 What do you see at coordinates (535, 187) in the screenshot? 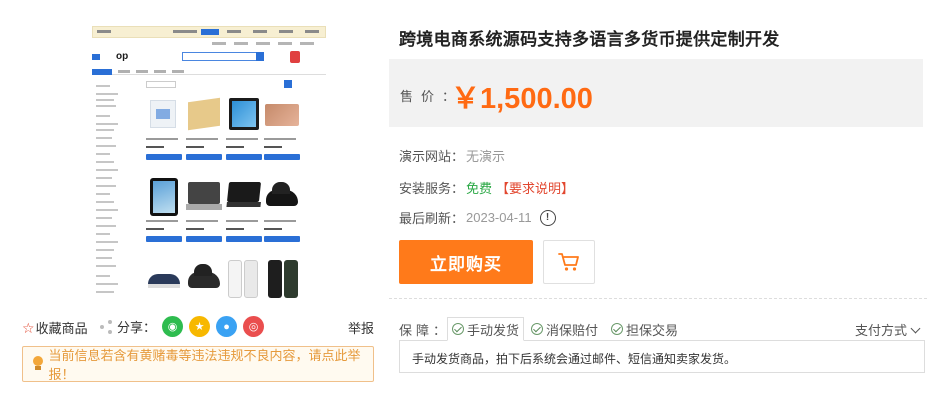
I see `install-requirement-link: 【要求说明】` at bounding box center [535, 187].